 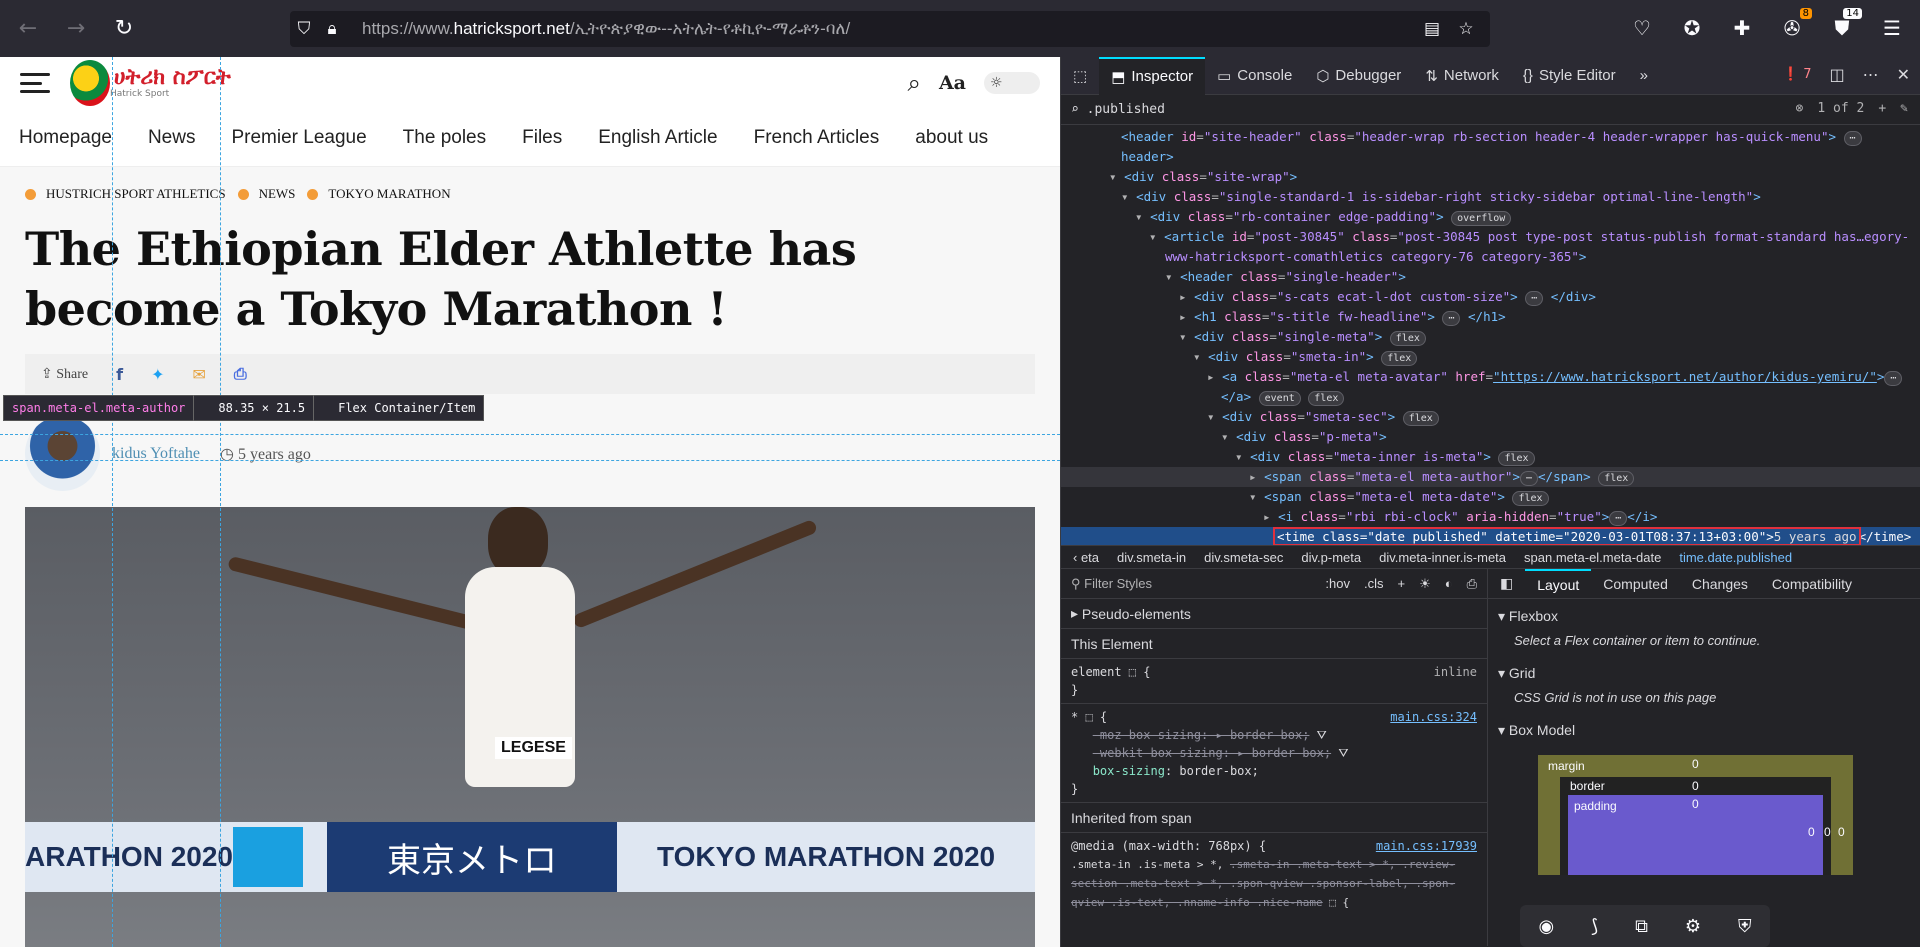 What do you see at coordinates (124, 29) in the screenshot?
I see `reload-icon: ↻` at bounding box center [124, 29].